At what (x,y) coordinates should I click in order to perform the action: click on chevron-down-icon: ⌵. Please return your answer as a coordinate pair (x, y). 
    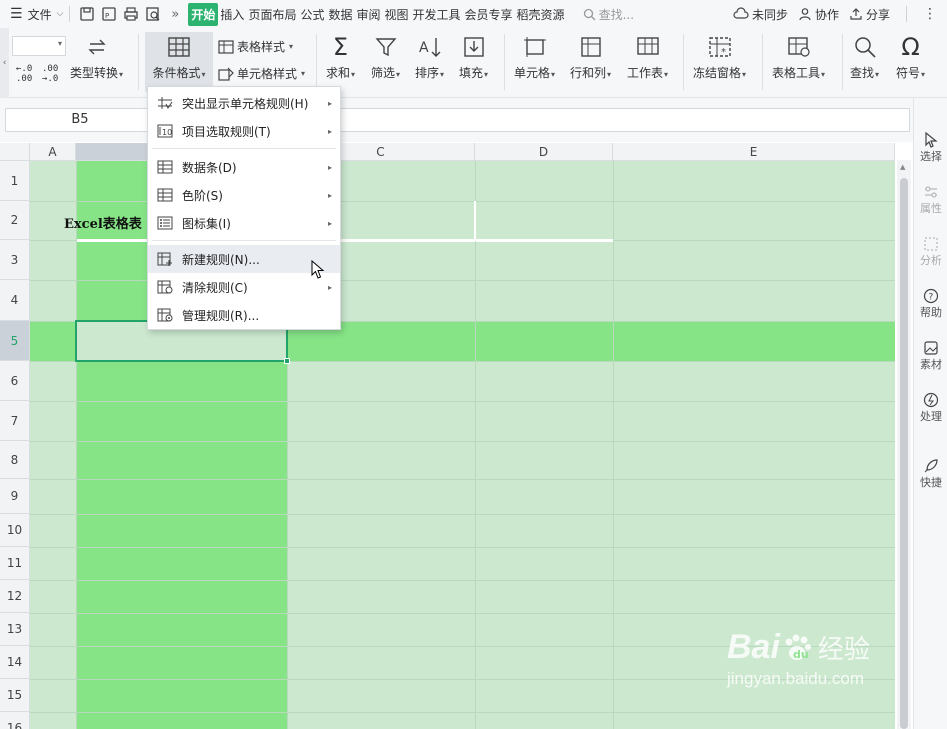
    Looking at the image, I should click on (60, 14).